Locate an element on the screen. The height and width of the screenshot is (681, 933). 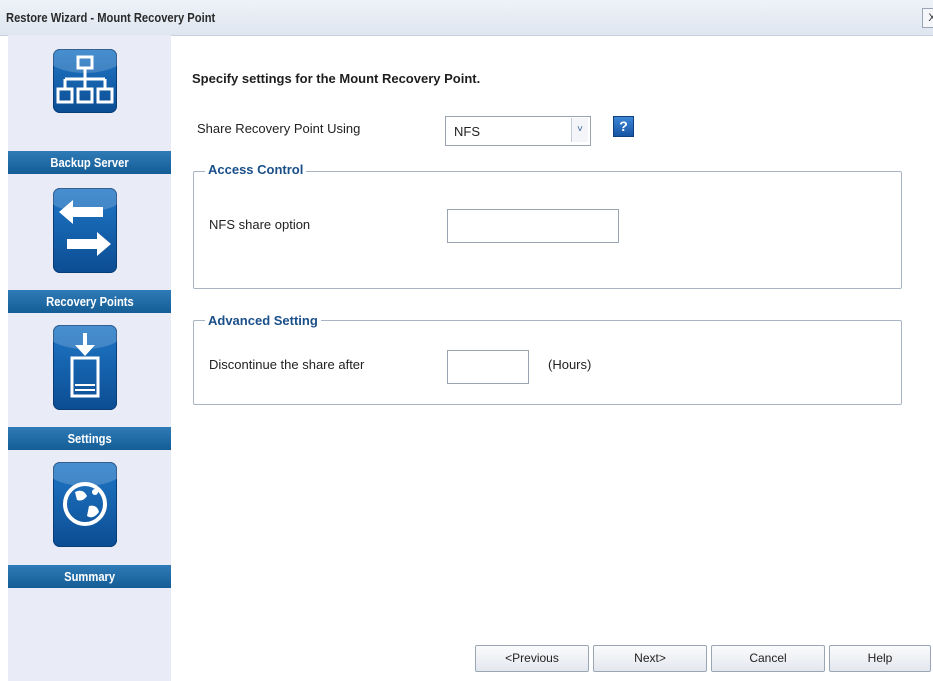
step-label: Summary is located at coordinates (89, 576).